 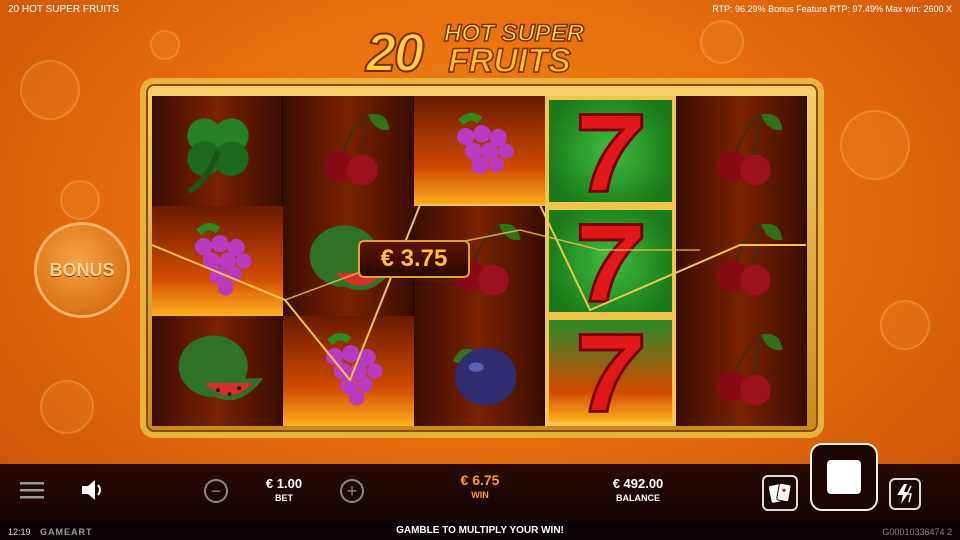 I want to click on symbol-watermelon, so click(x=217, y=371).